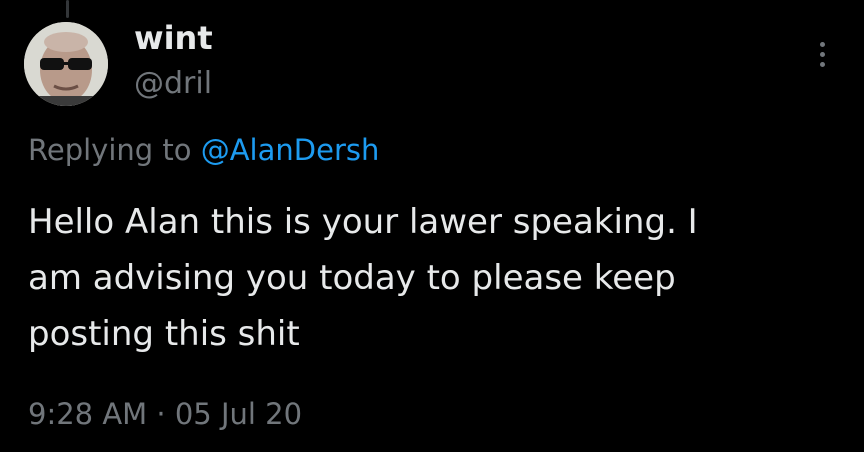 The height and width of the screenshot is (452, 864). I want to click on thread-connector-line, so click(67, 9).